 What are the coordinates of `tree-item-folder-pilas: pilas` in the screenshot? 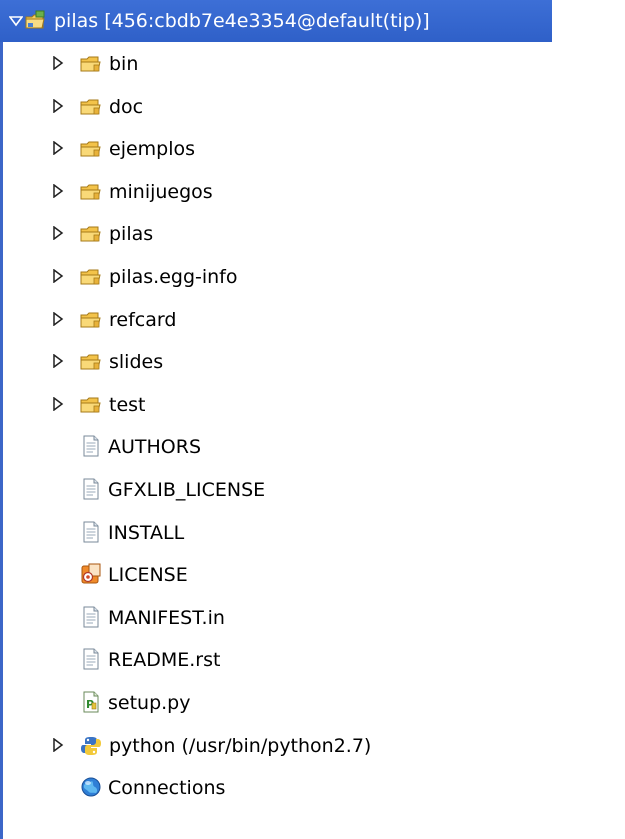 It's located at (312, 233).